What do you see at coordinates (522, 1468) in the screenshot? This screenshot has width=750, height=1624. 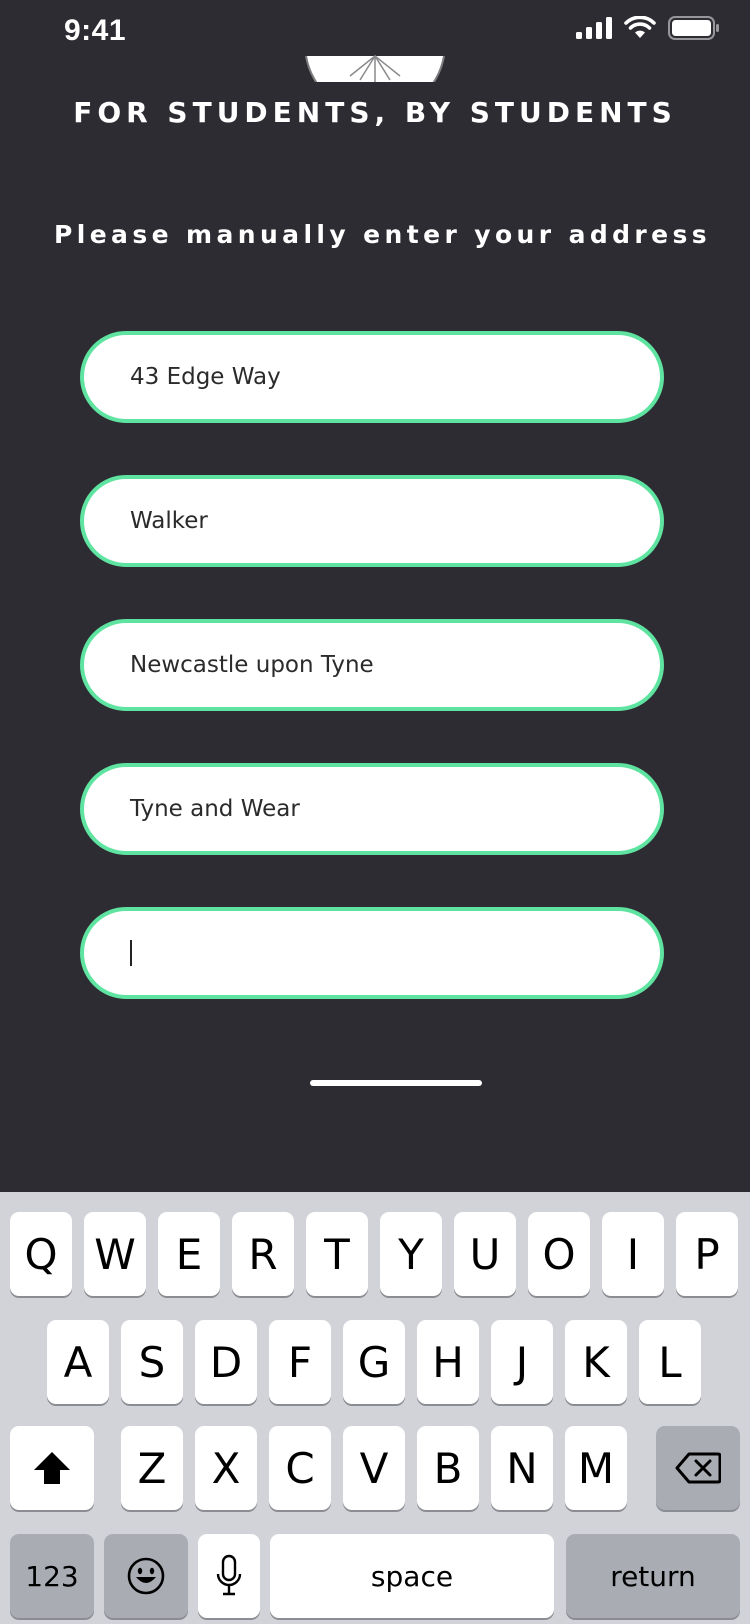 I see `key-n: N` at bounding box center [522, 1468].